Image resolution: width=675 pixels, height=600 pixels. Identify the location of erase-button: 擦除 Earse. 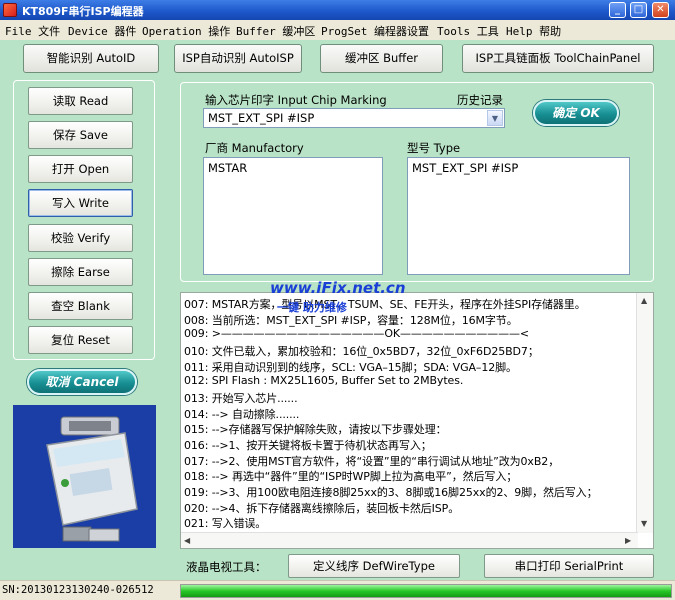
(80, 272).